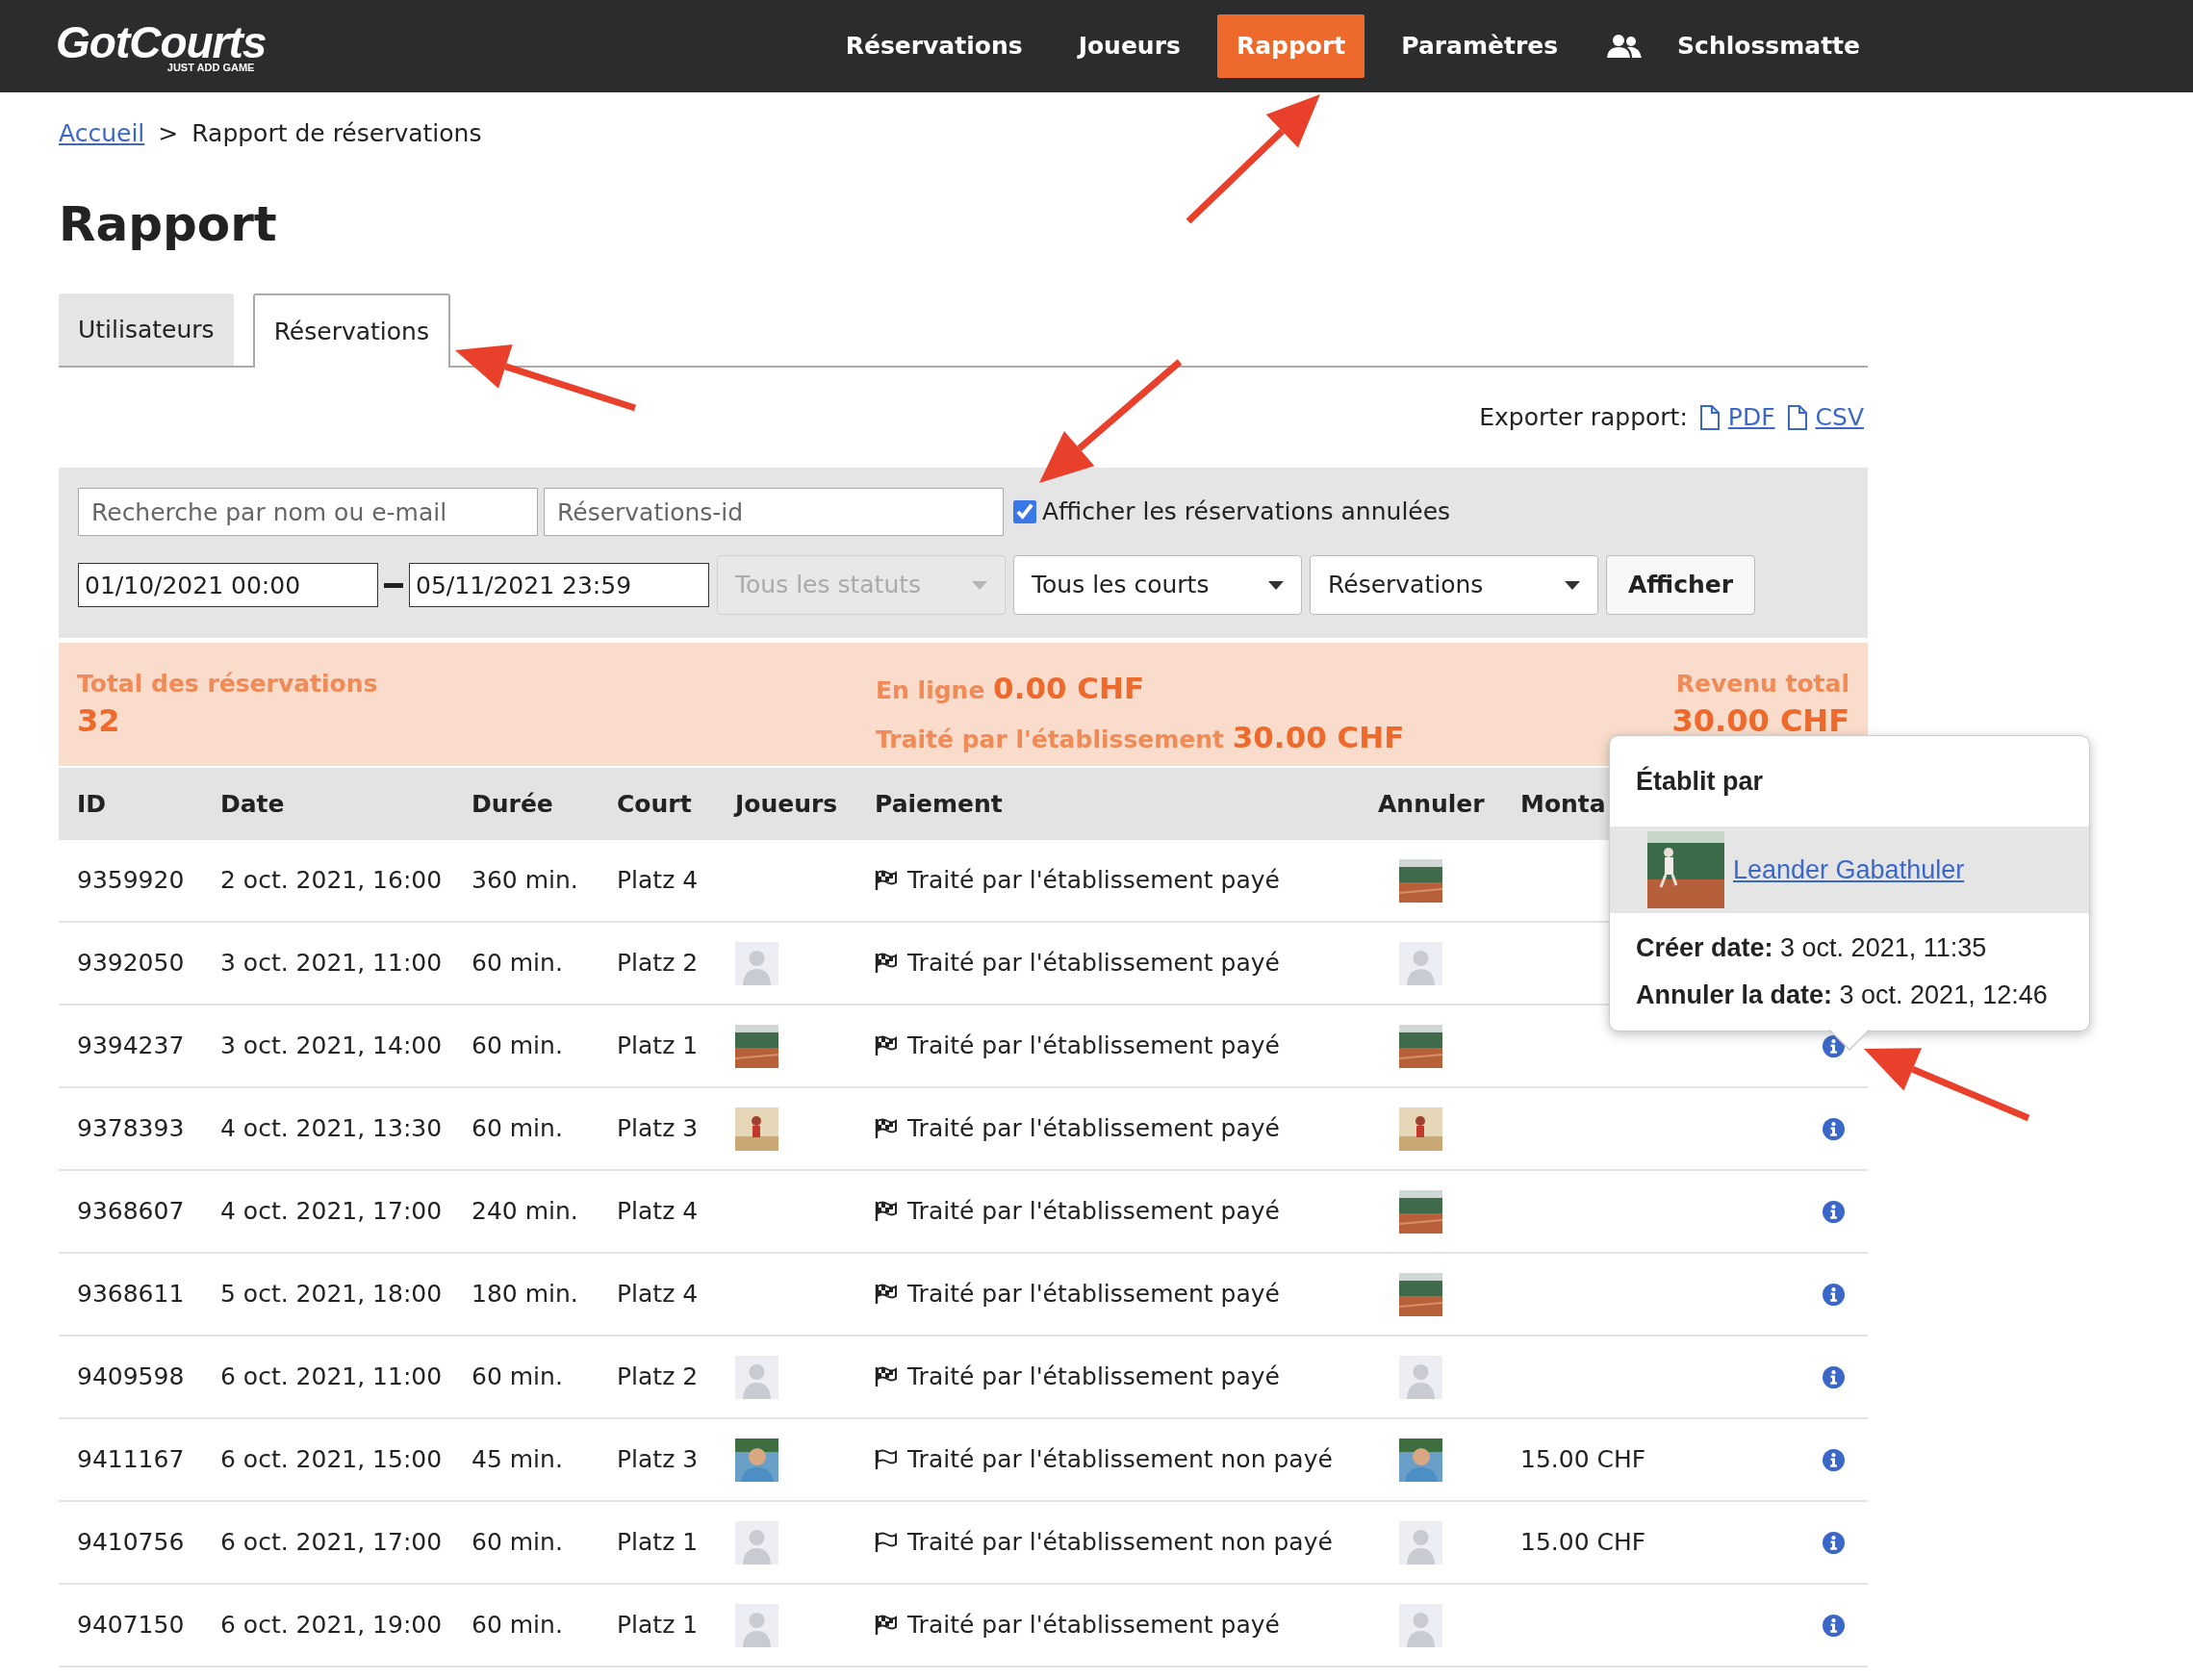 The image size is (2193, 1680). Describe the element at coordinates (658, 1460) in the screenshot. I see `table-cell-text: Platz 3` at that location.